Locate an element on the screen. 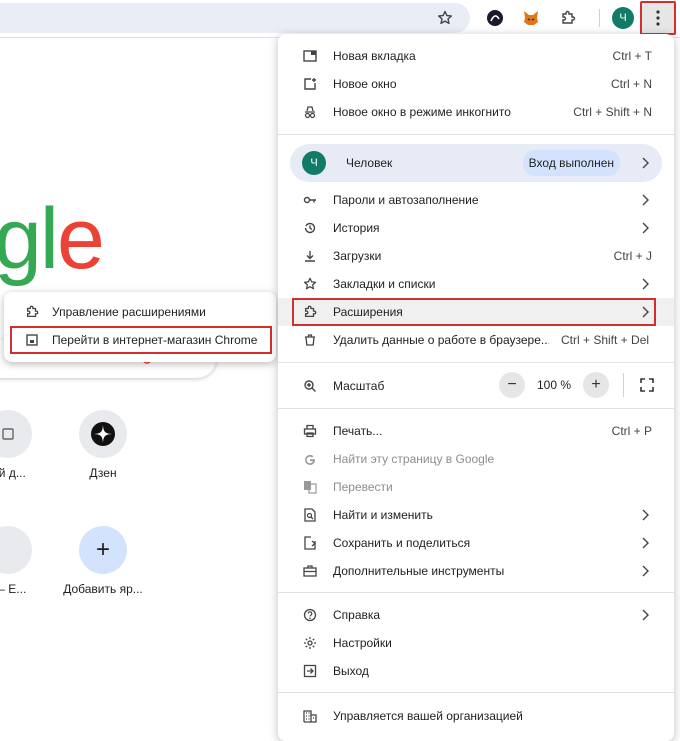 This screenshot has height=741, width=680. browser-toolbar: Ч is located at coordinates (340, 19).